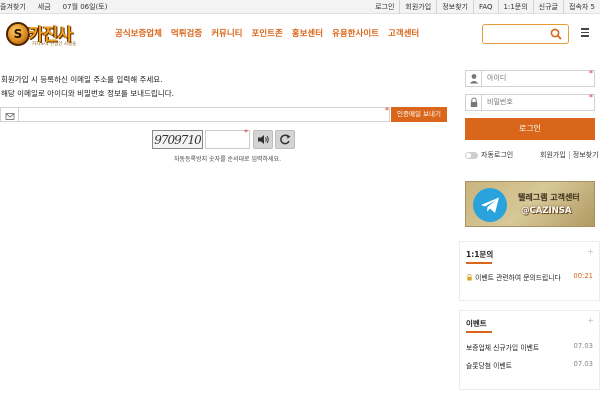  I want to click on refresh-icon, so click(285, 139).